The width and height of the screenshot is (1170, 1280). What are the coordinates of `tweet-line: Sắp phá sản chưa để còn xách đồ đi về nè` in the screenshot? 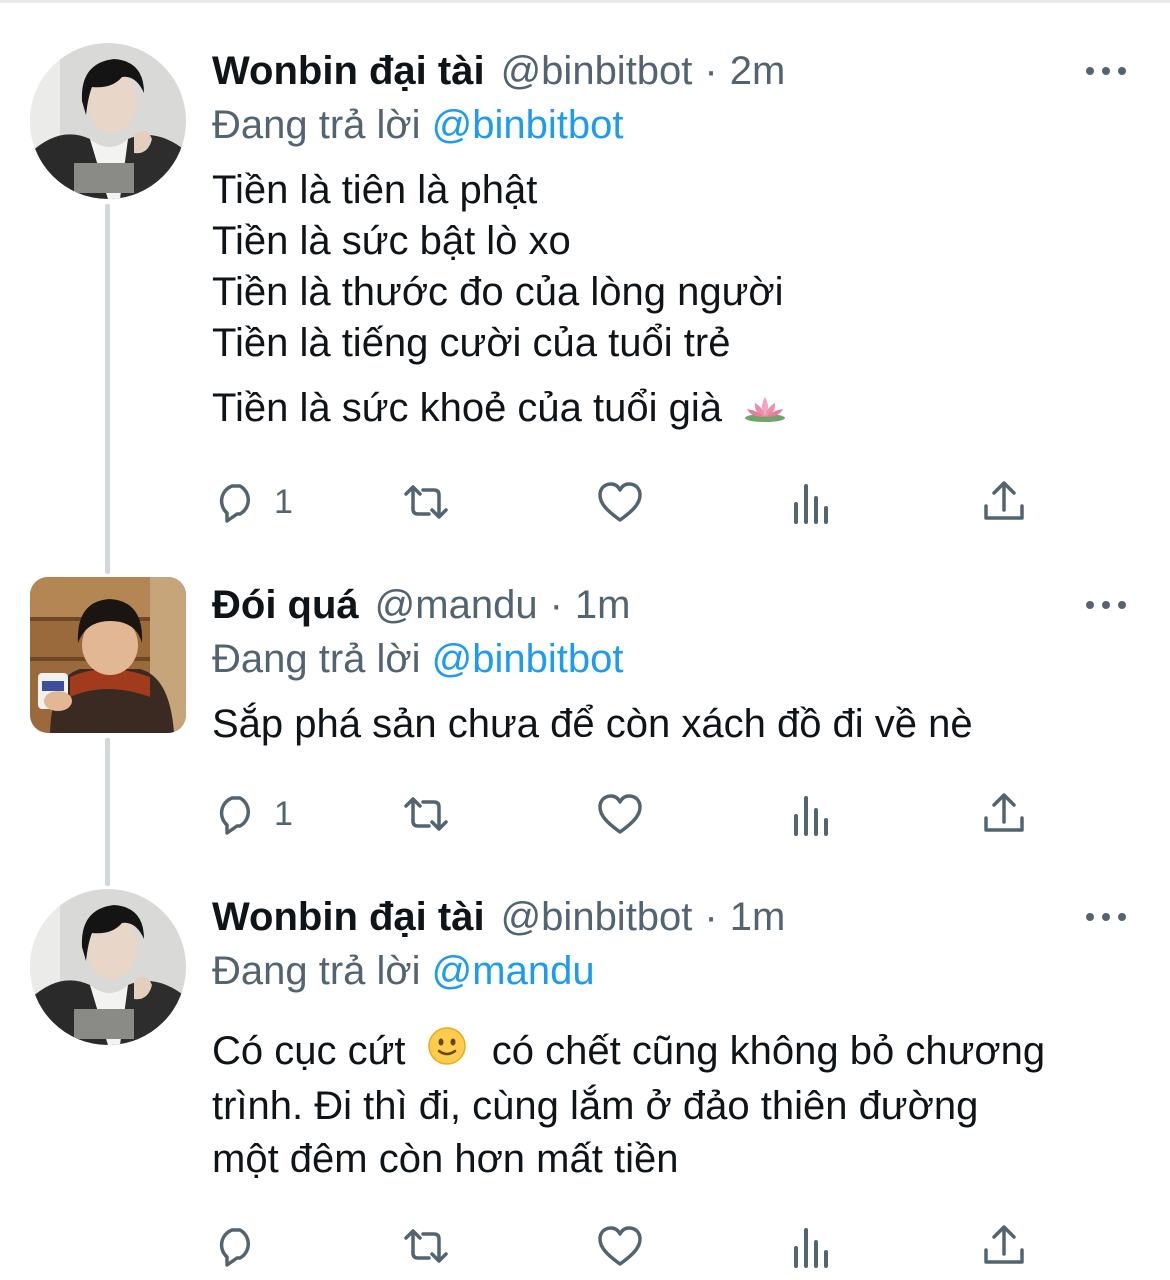 It's located at (592, 724).